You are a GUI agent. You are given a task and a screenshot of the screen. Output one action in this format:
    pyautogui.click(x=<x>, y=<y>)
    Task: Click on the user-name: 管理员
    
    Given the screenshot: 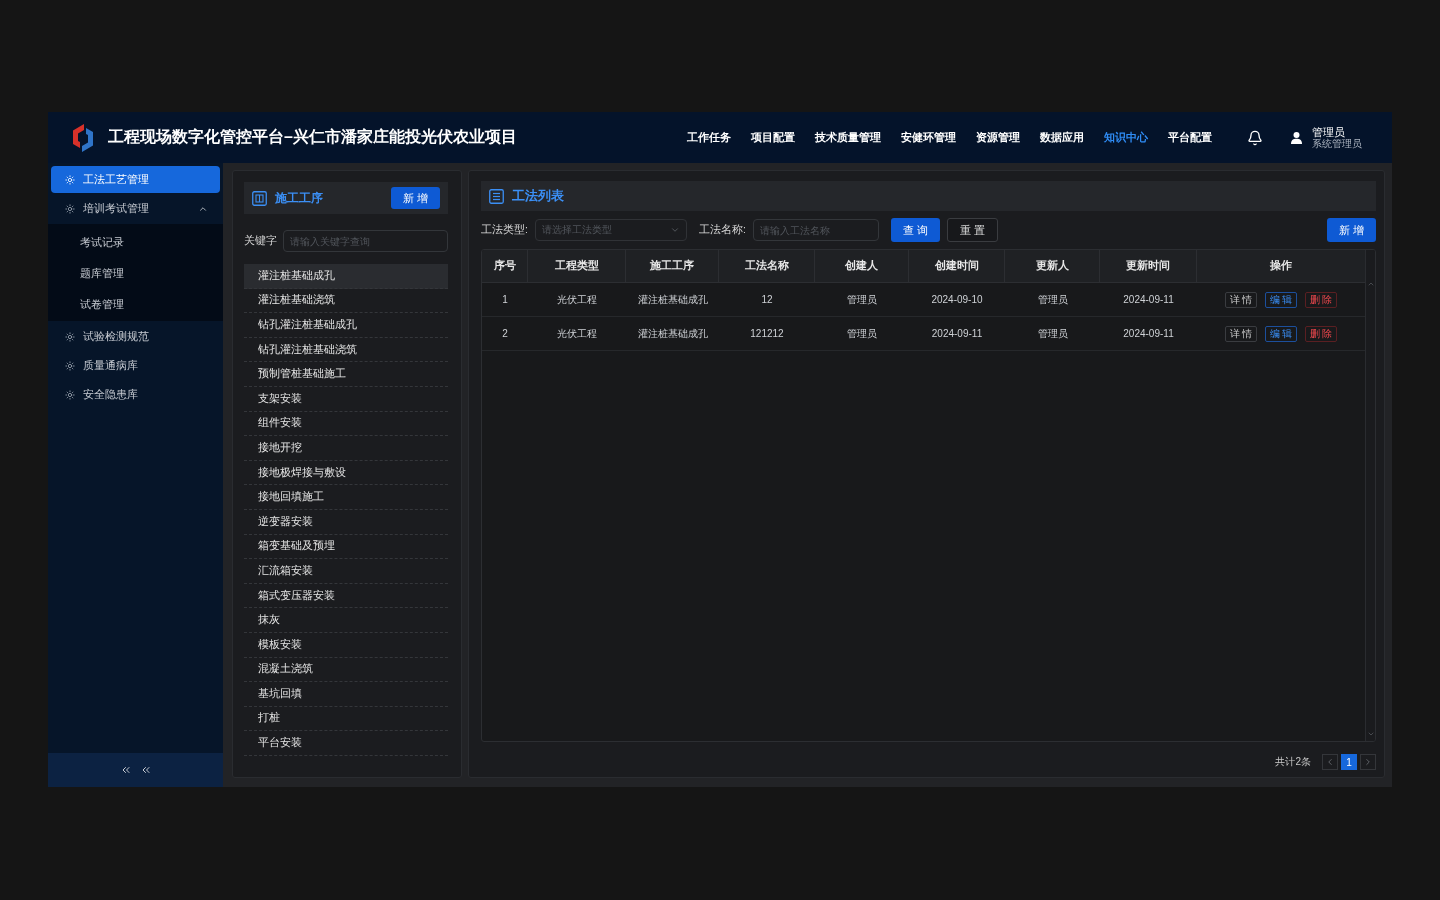 What is the action you would take?
    pyautogui.click(x=1329, y=131)
    